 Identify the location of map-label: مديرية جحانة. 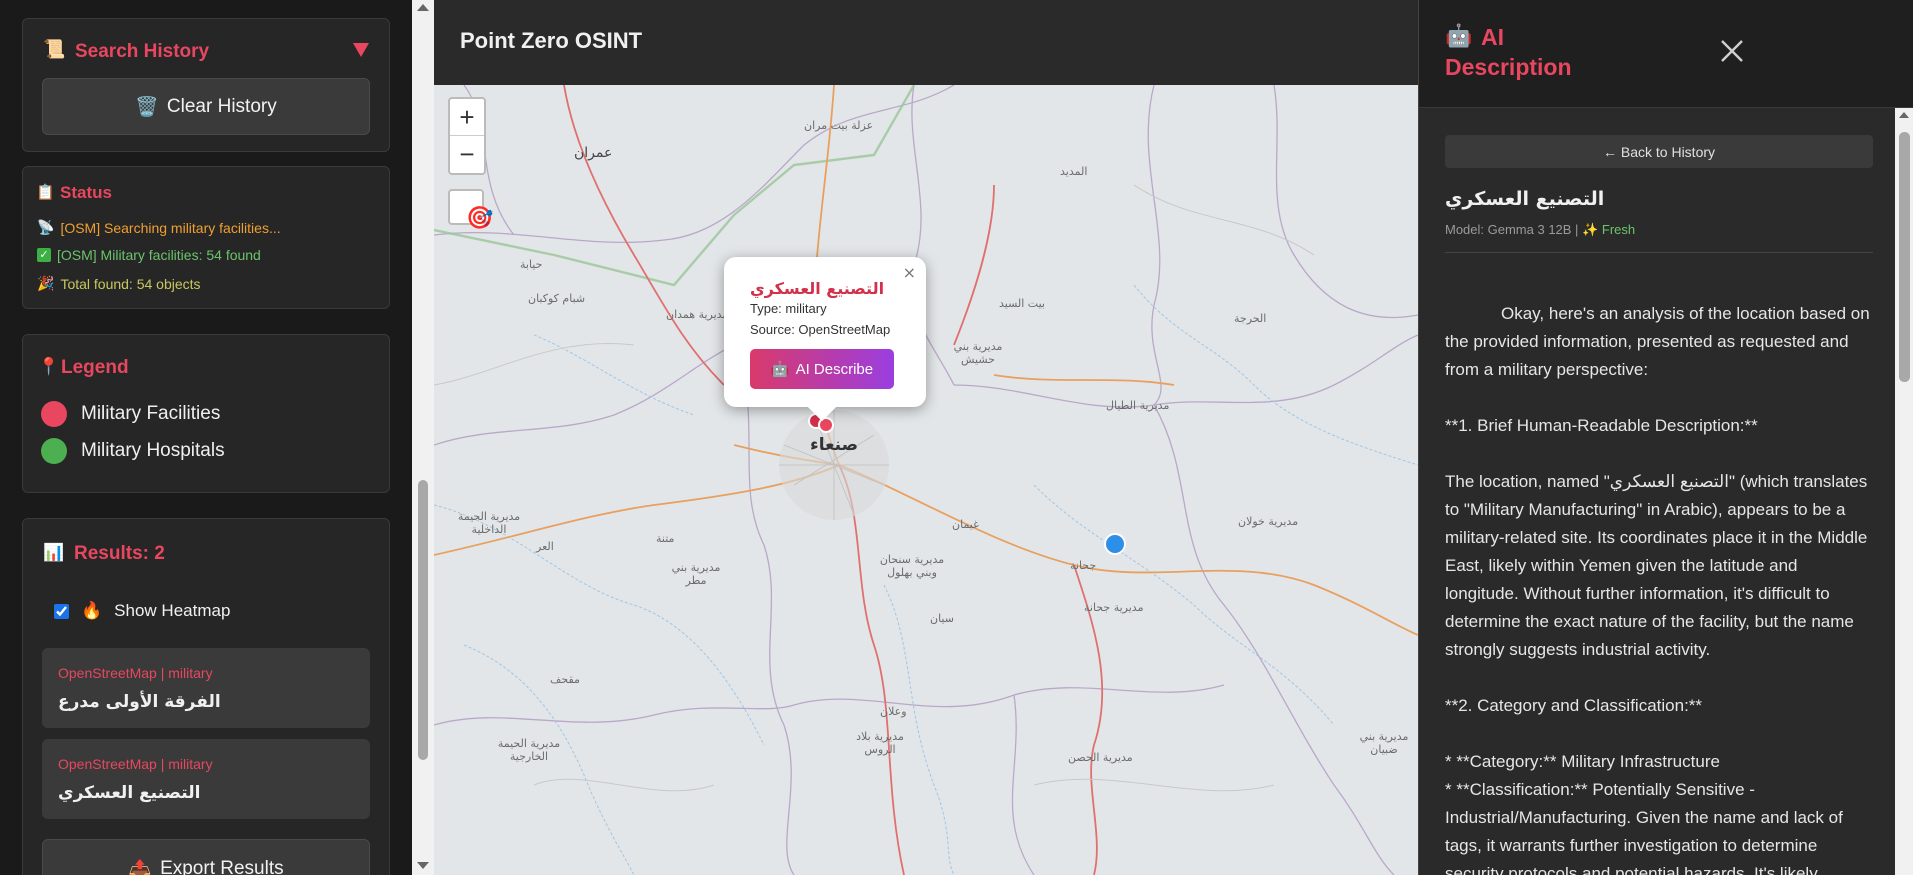
(1114, 607).